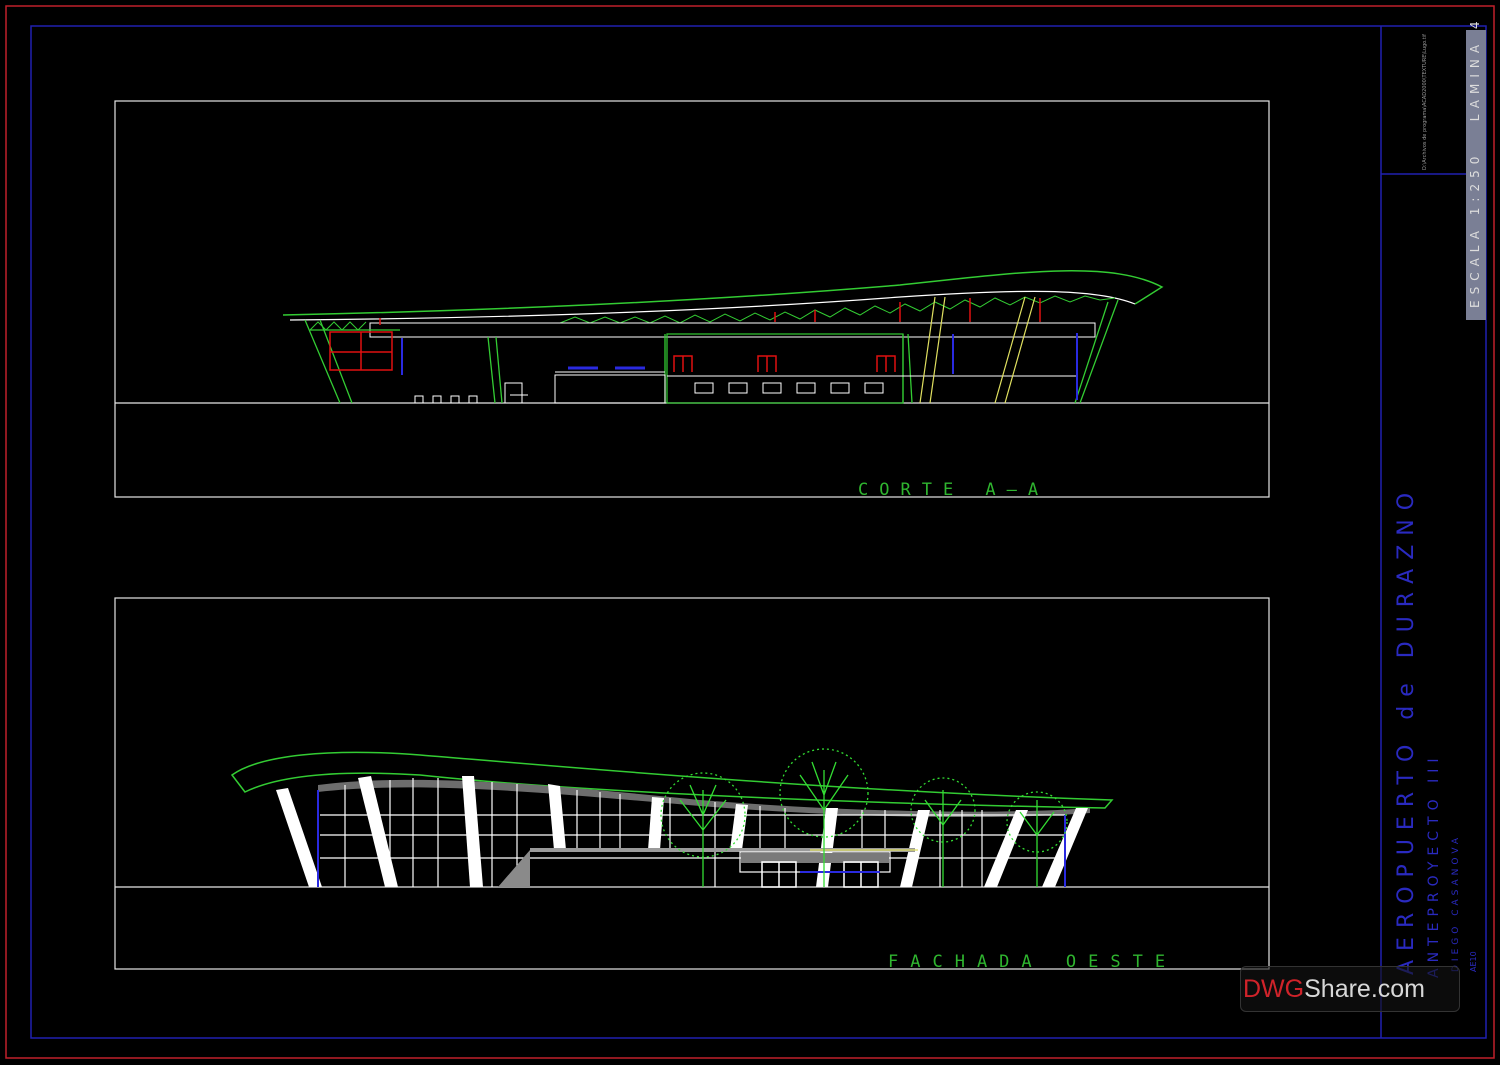 This screenshot has width=1500, height=1065. Describe the element at coordinates (1406, 729) in the screenshot. I see `project-title: AEROPUERTO de DURAZNO` at that location.